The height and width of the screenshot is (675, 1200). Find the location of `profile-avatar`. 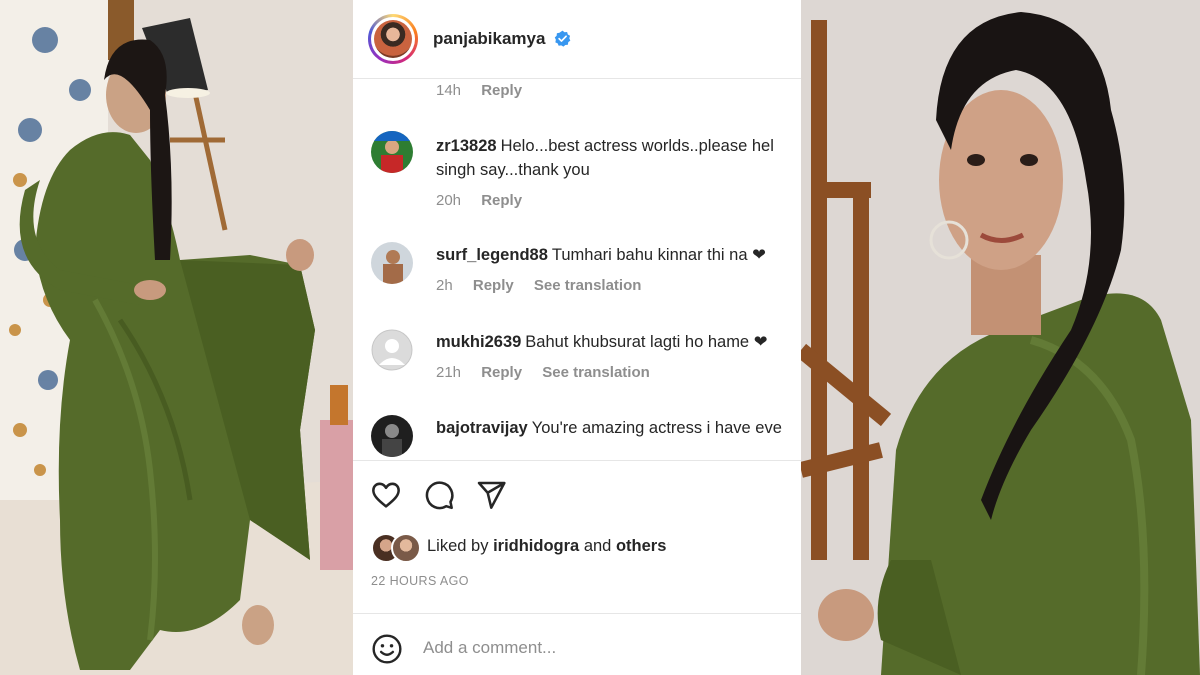

profile-avatar is located at coordinates (393, 39).